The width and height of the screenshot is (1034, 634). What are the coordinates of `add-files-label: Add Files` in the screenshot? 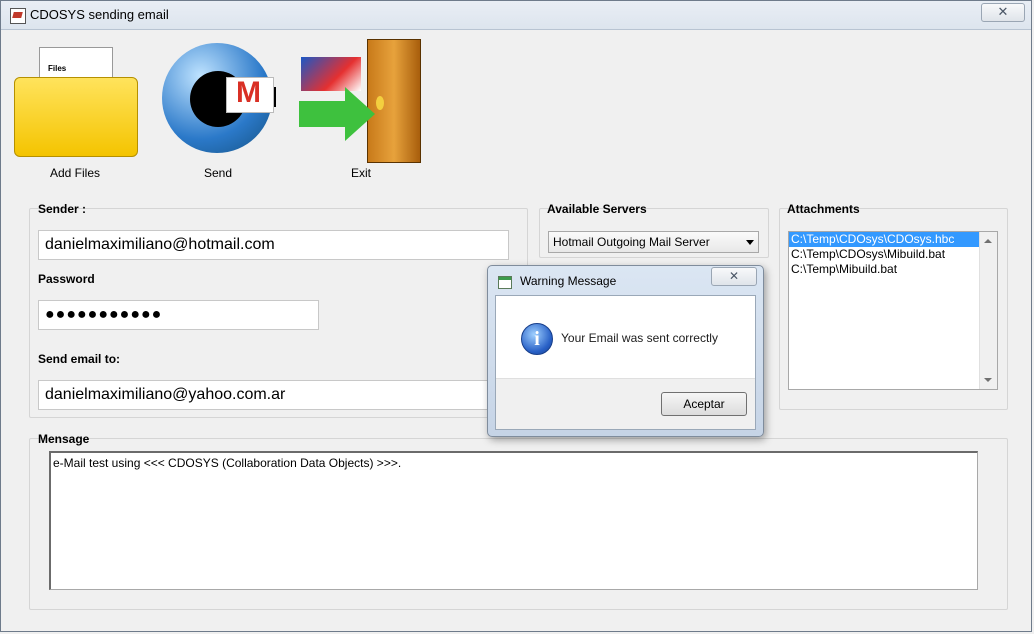 It's located at (75, 173).